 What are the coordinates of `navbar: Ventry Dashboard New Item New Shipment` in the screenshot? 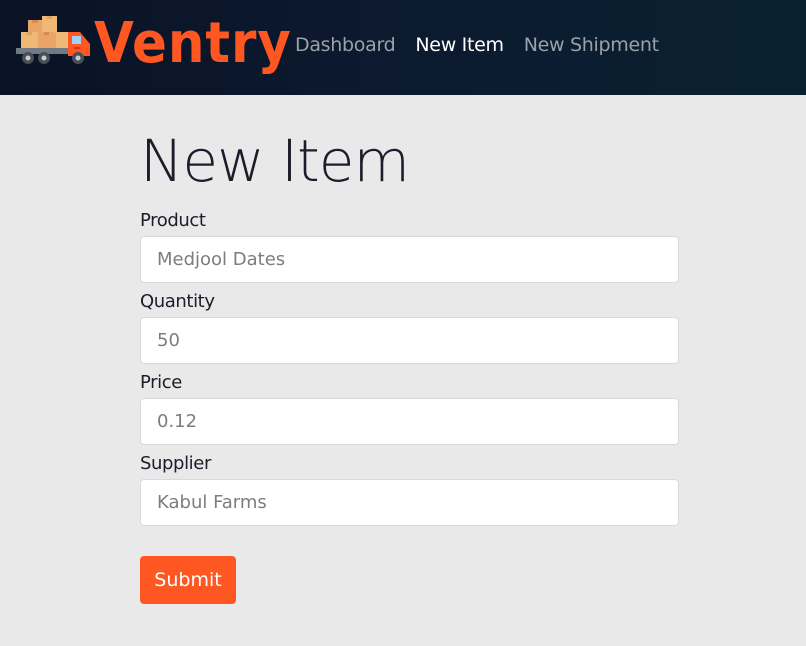 It's located at (403, 47).